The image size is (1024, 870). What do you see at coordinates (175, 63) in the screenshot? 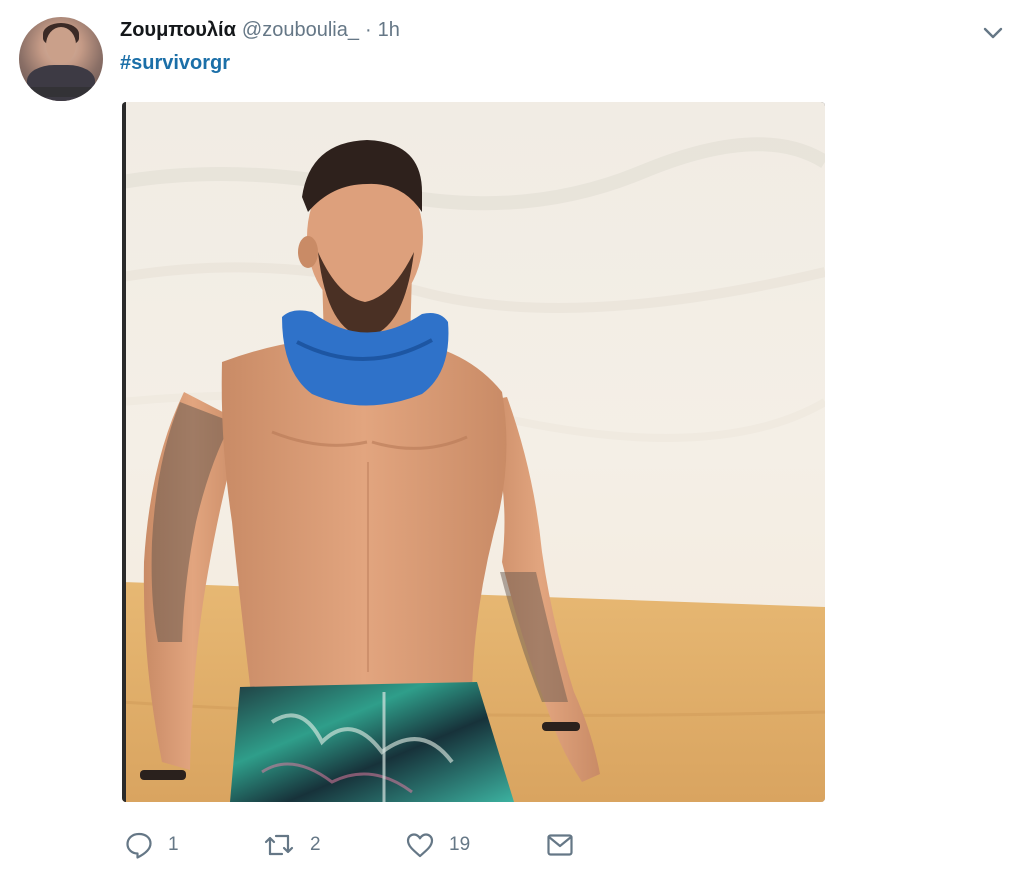
I see `hashtag-link: #survivorgr` at bounding box center [175, 63].